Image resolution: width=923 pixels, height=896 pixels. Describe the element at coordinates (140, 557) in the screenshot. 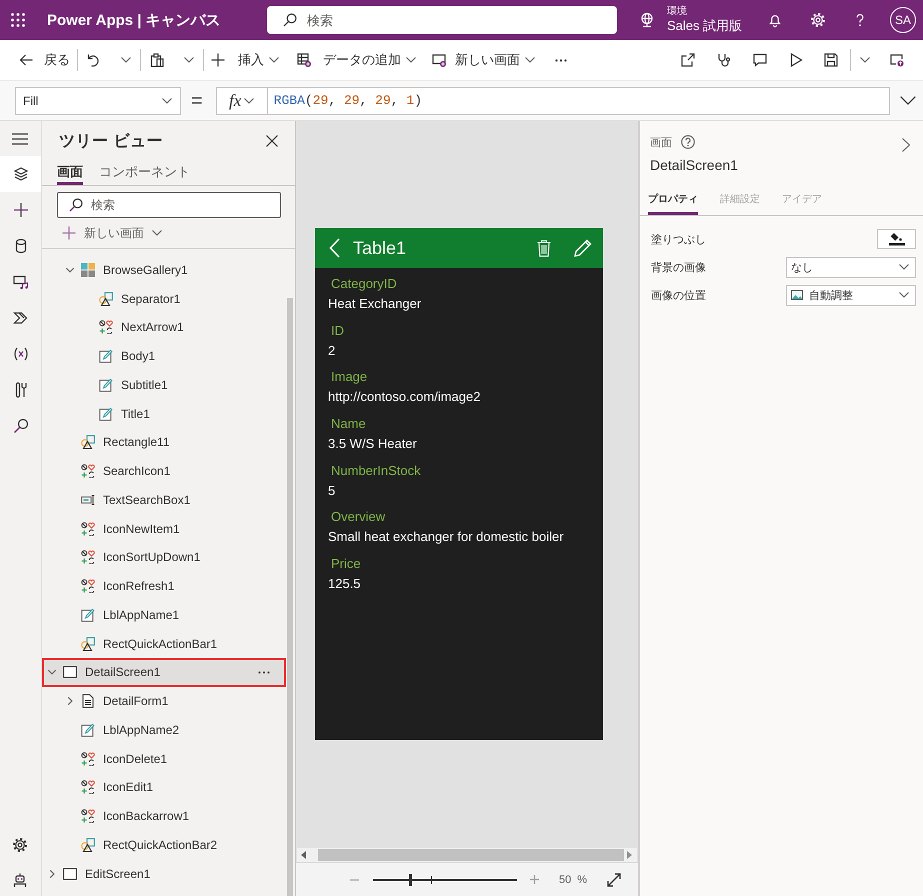

I see `tree-item: IconSortUpDown1` at that location.